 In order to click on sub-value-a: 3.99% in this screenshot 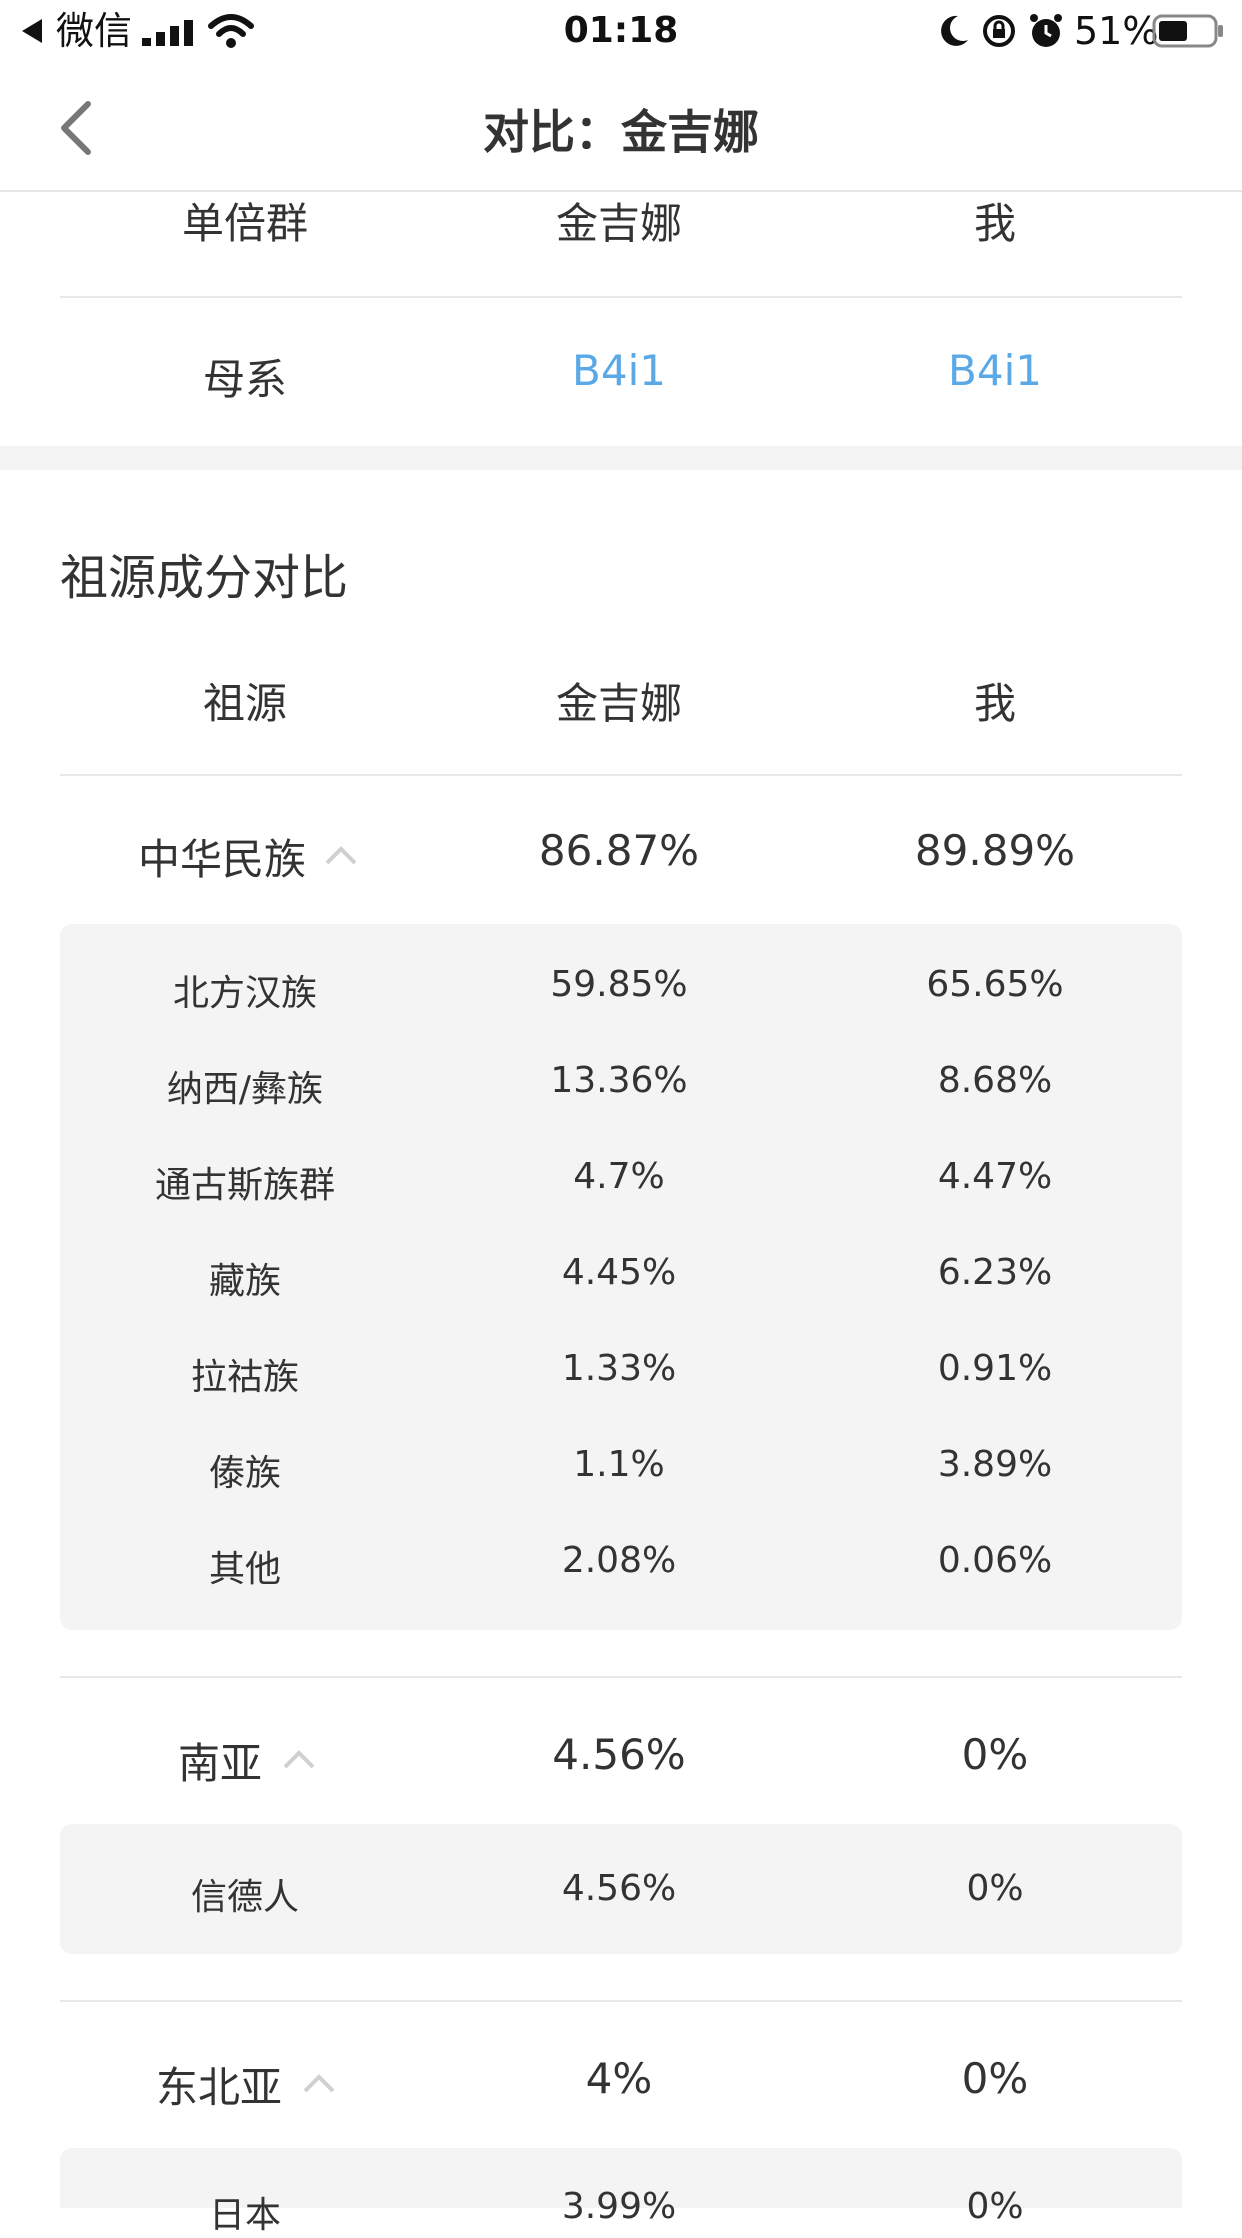, I will do `click(619, 2206)`.